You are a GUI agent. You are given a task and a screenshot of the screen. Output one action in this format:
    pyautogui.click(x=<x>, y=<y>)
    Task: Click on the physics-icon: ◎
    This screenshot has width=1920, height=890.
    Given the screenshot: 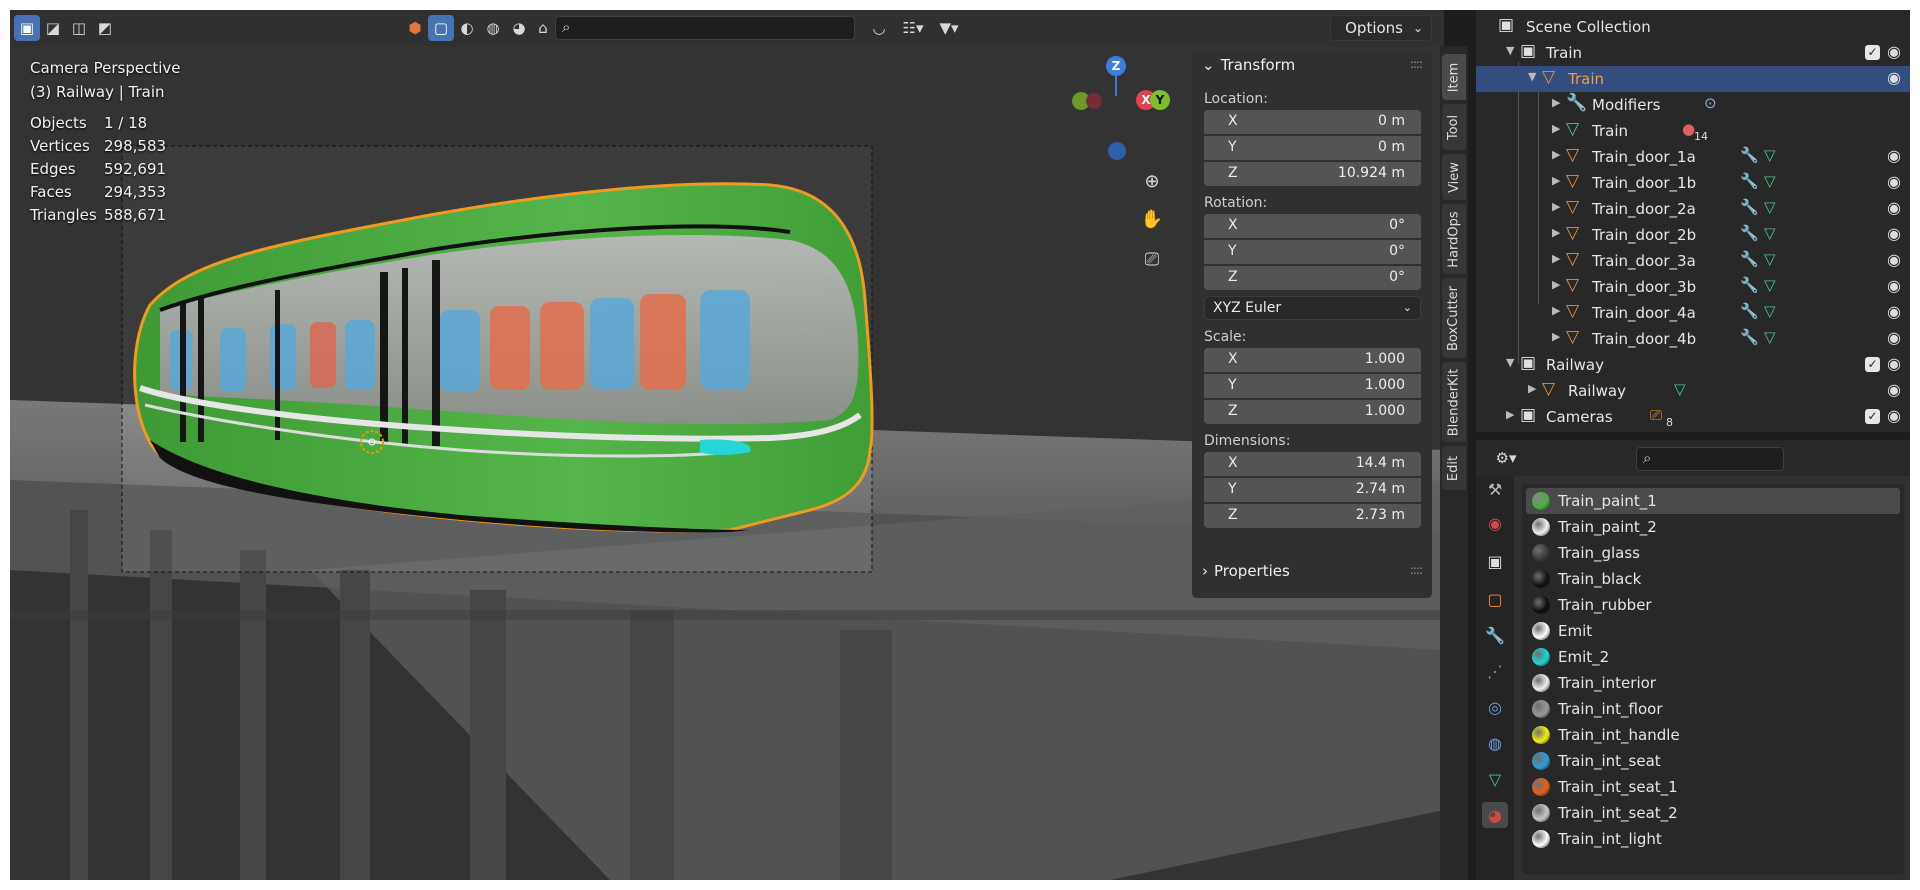 What is the action you would take?
    pyautogui.click(x=1495, y=707)
    